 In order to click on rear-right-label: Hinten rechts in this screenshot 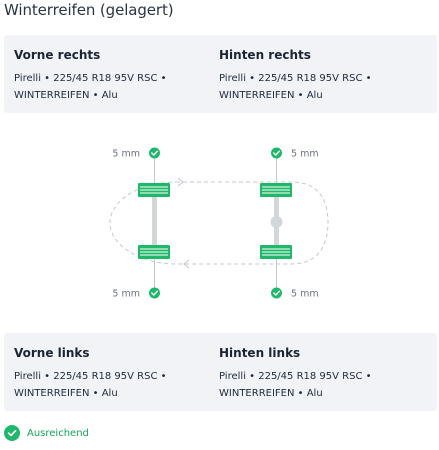, I will do `click(265, 55)`.